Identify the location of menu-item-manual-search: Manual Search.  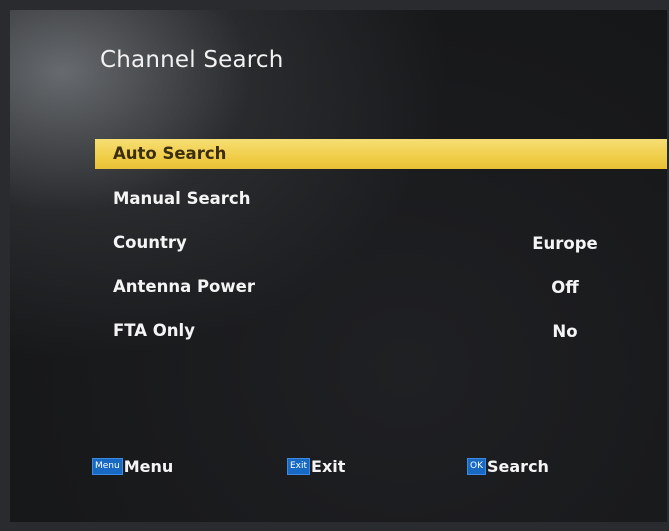
(381, 199).